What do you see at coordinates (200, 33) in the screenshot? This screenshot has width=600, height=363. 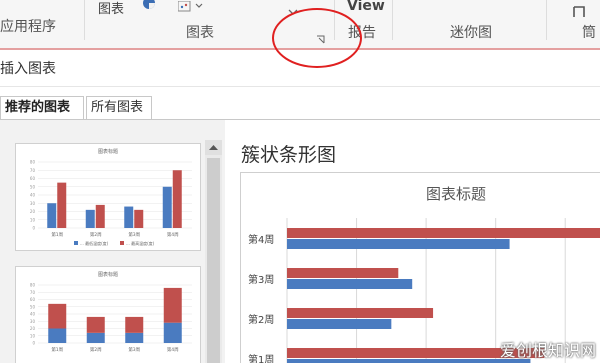 I see `group-label-charts: 图表` at bounding box center [200, 33].